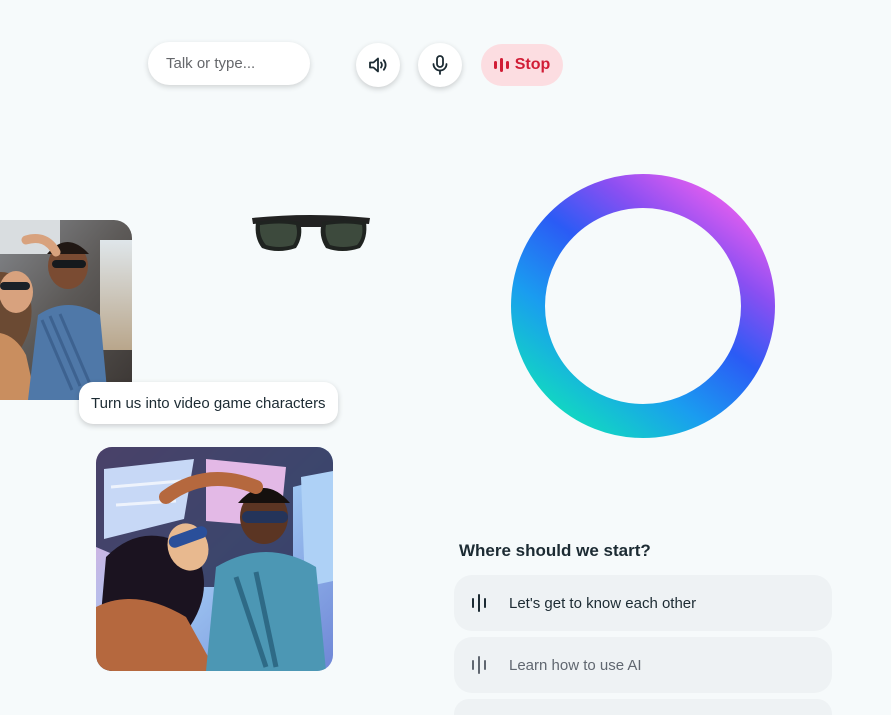 Image resolution: width=891 pixels, height=715 pixels. Describe the element at coordinates (643, 306) in the screenshot. I see `meta-ai-ring-icon` at that location.